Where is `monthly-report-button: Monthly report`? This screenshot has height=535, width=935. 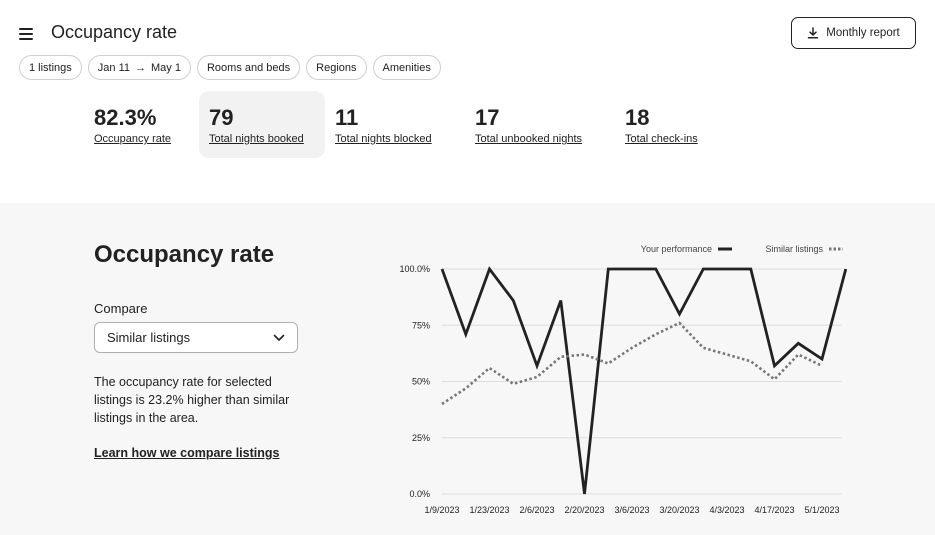 monthly-report-button: Monthly report is located at coordinates (853, 33).